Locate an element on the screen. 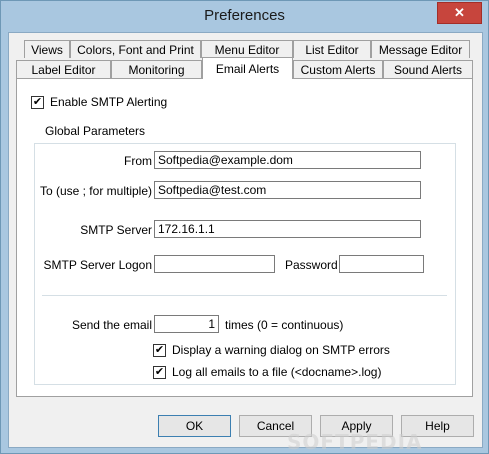  tab-label: Monitoring is located at coordinates (156, 70).